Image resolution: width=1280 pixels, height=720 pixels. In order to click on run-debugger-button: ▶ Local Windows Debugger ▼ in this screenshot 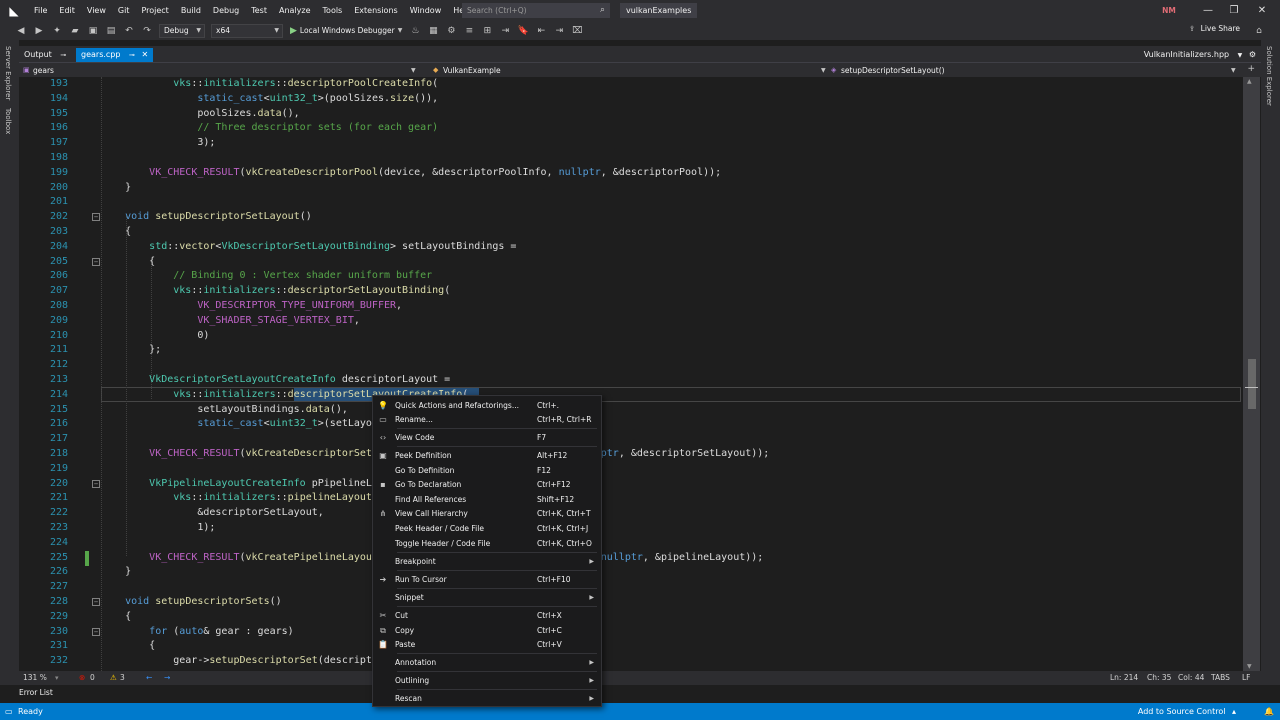, I will do `click(346, 31)`.